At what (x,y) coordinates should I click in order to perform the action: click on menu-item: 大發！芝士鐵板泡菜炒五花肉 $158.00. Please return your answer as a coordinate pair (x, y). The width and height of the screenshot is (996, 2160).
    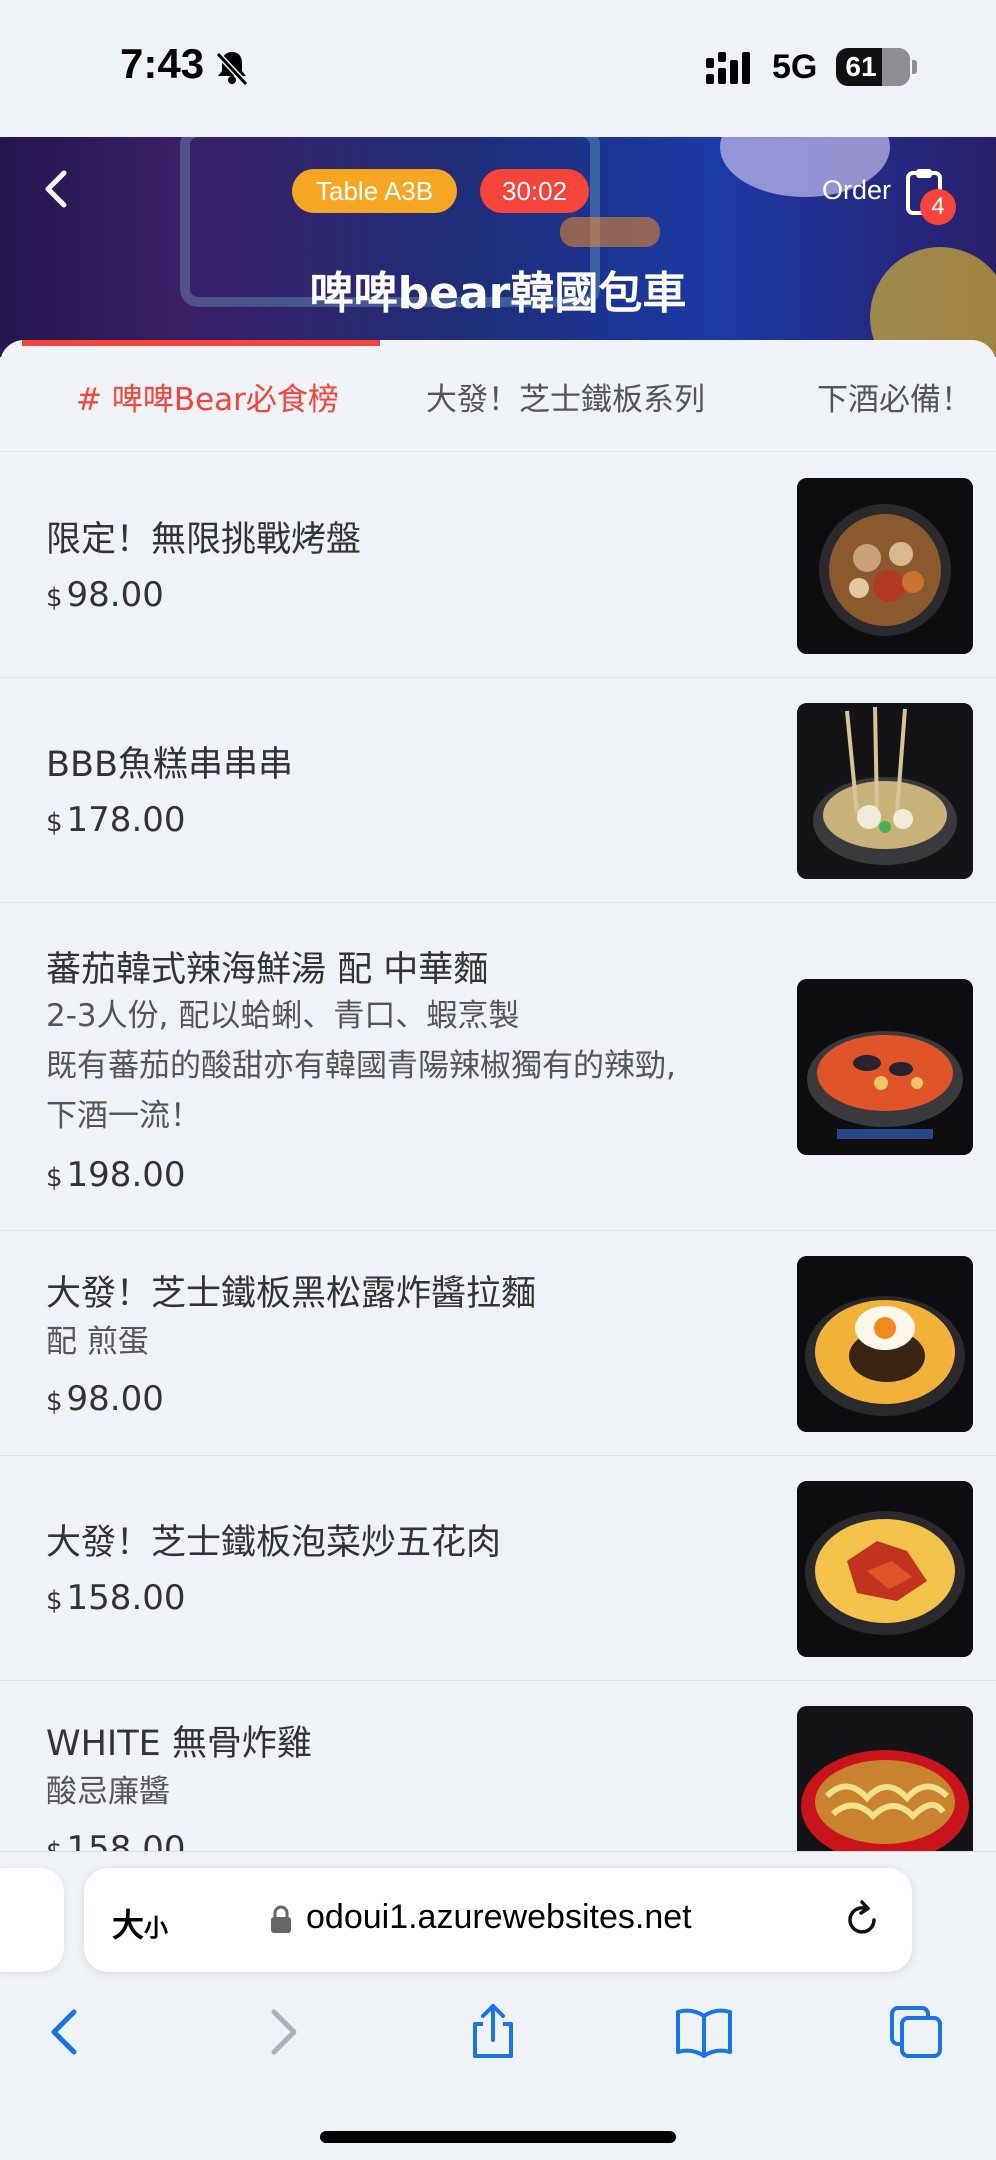
    Looking at the image, I should click on (498, 1568).